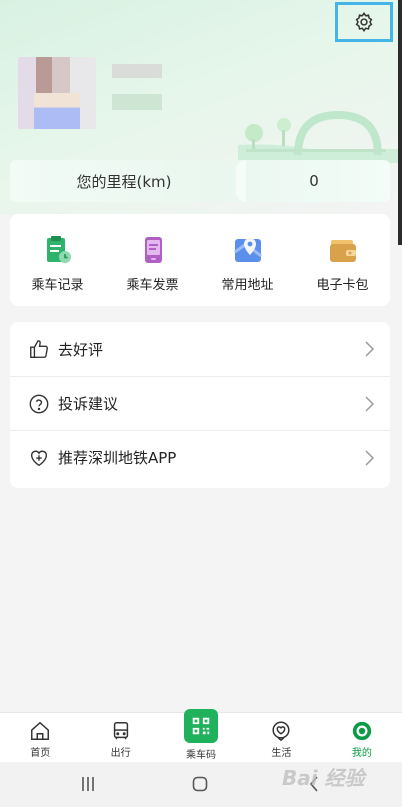  I want to click on quick-common-address: 常用地址, so click(247, 260).